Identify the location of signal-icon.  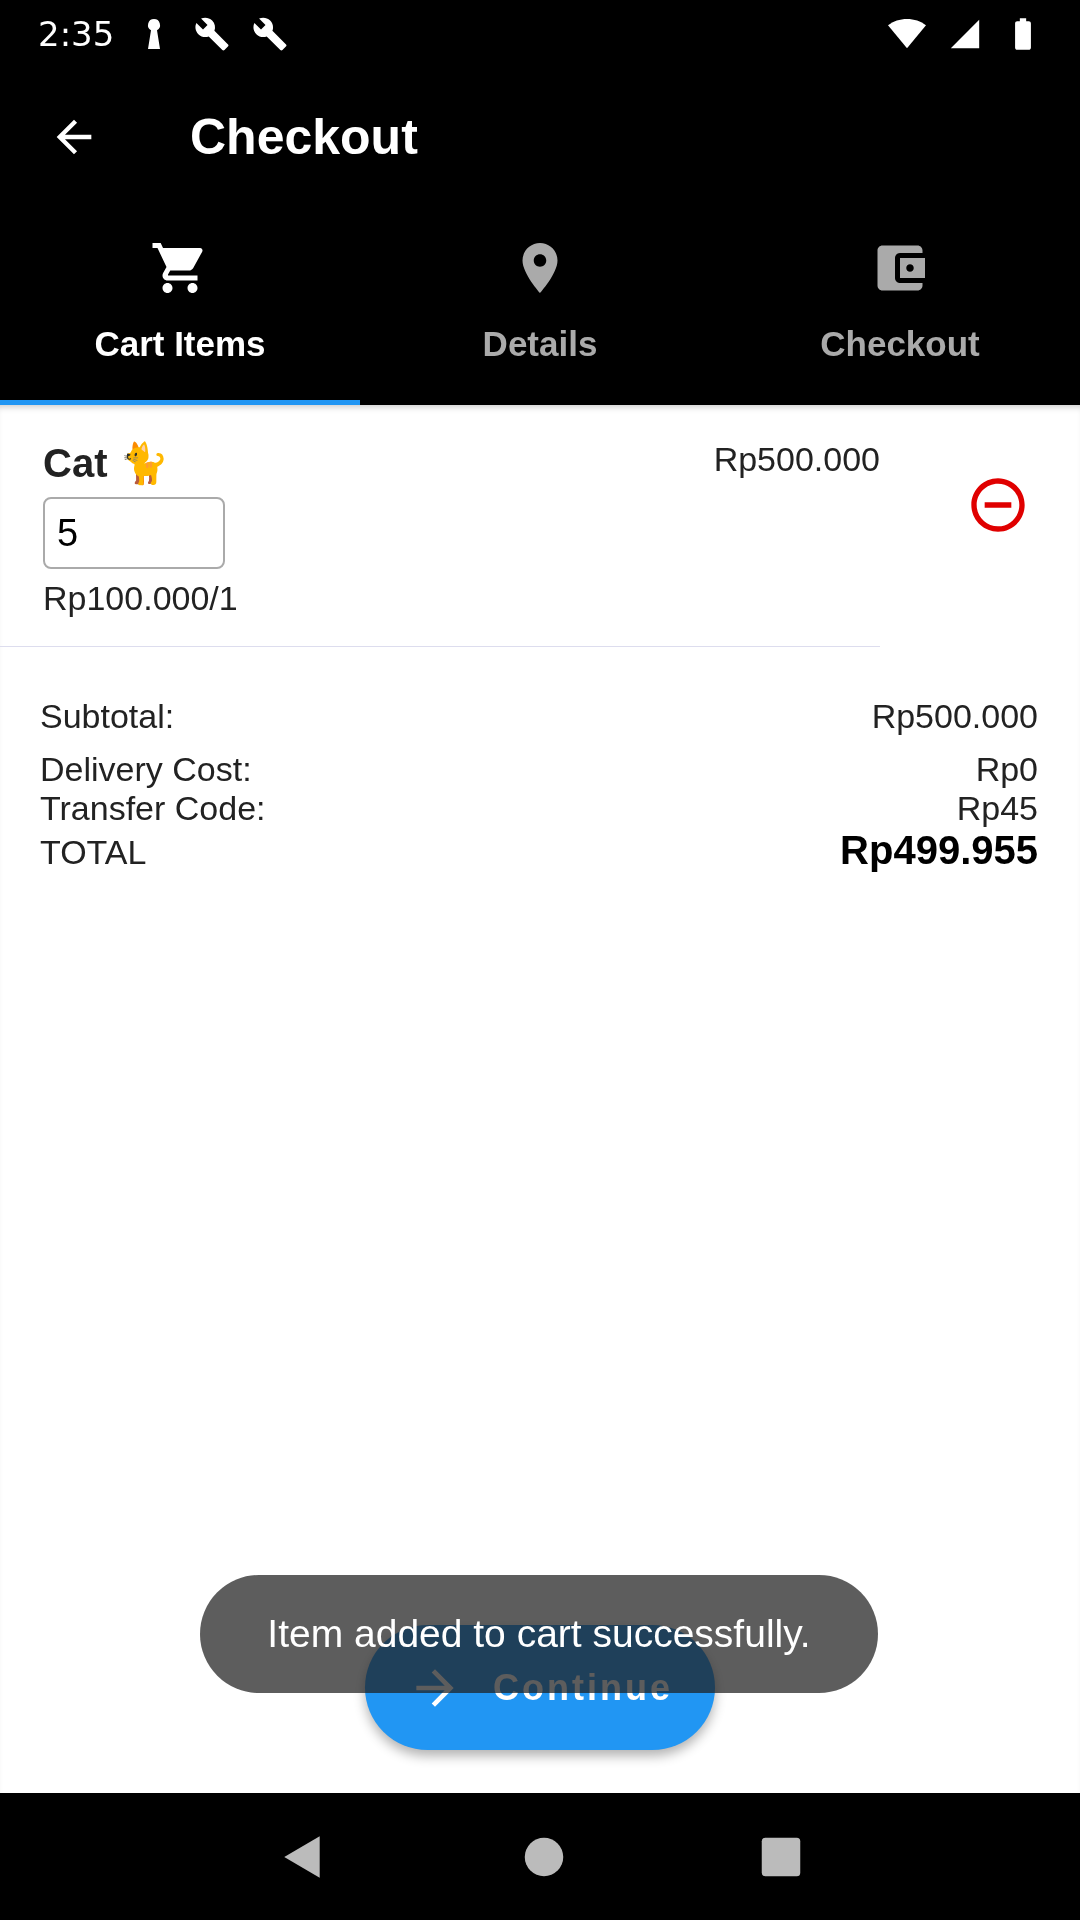
(965, 34).